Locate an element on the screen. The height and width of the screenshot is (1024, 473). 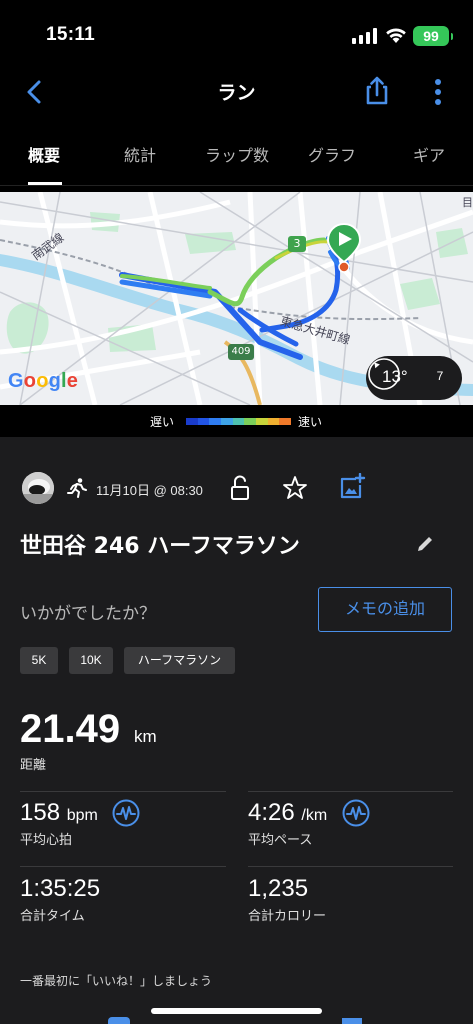
active-tab-indicator is located at coordinates (45, 183).